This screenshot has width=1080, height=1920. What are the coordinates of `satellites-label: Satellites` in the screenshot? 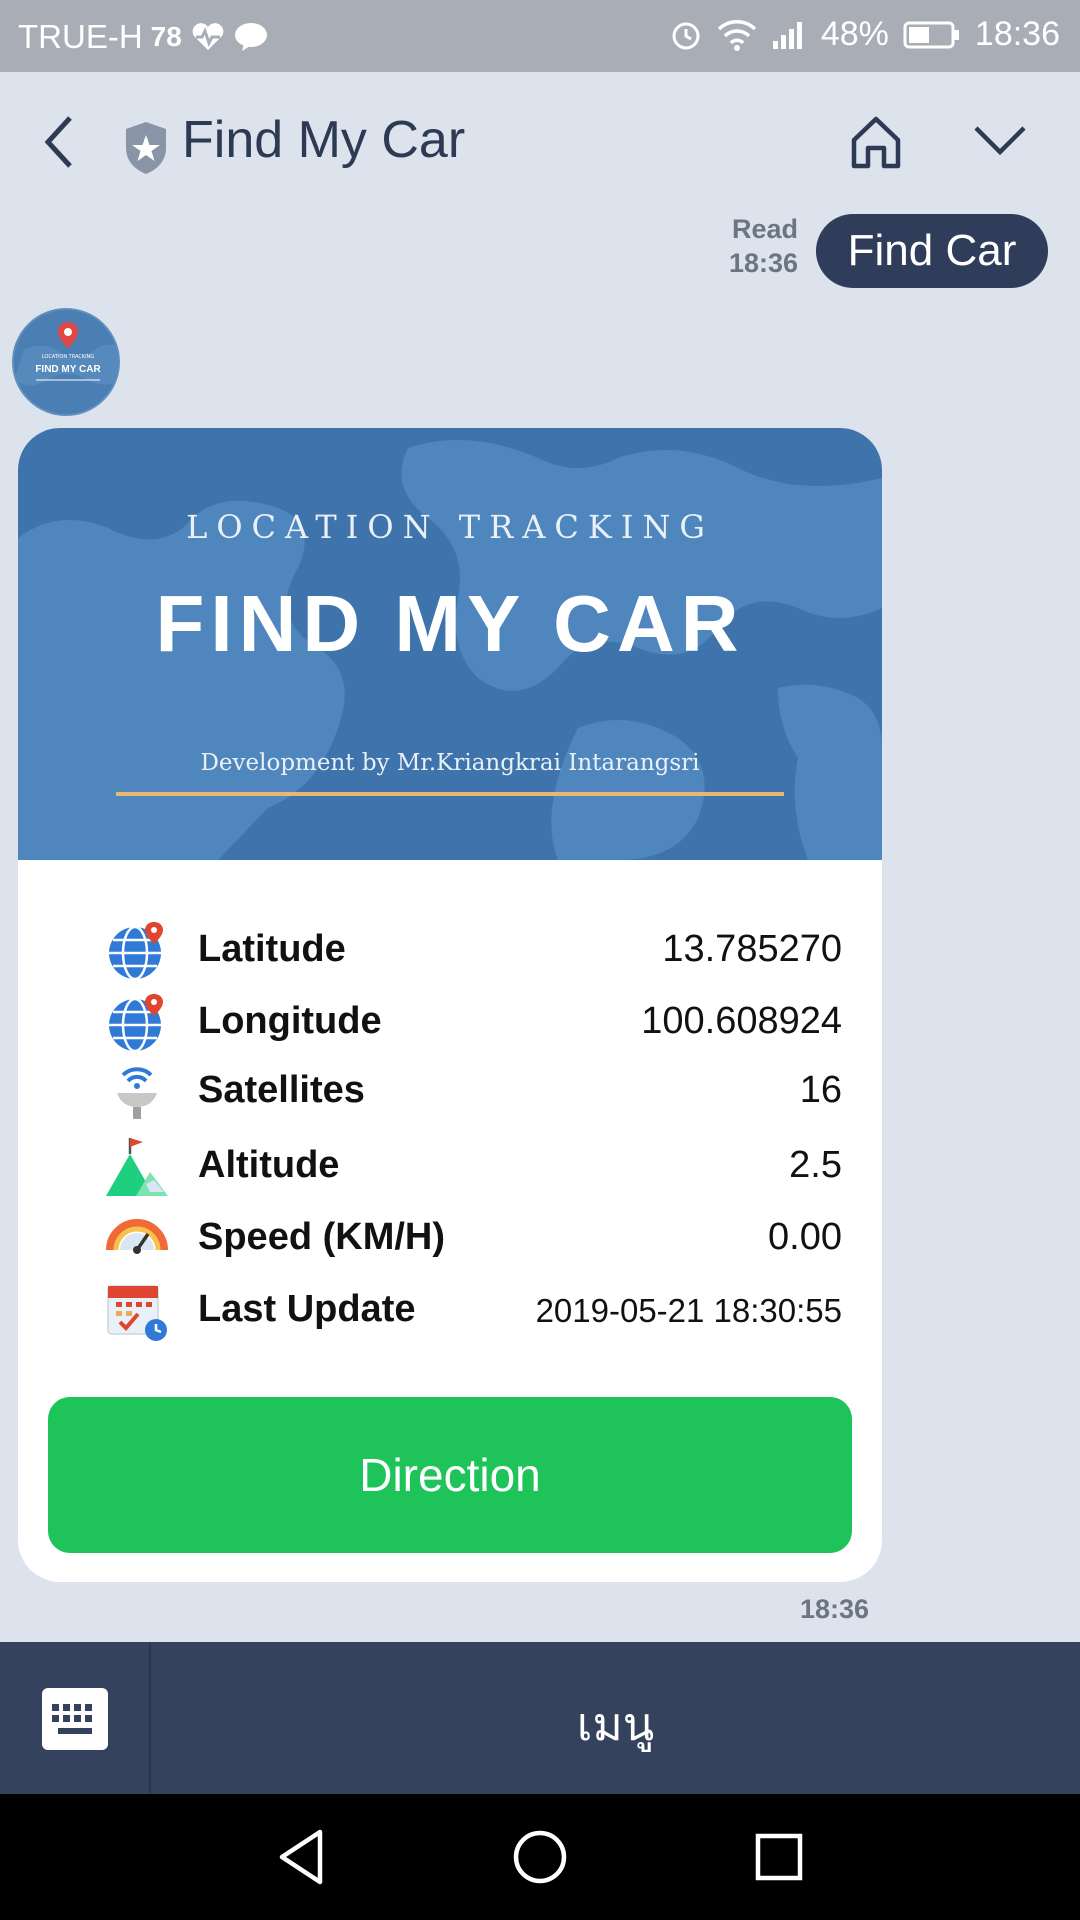 It's located at (281, 1090).